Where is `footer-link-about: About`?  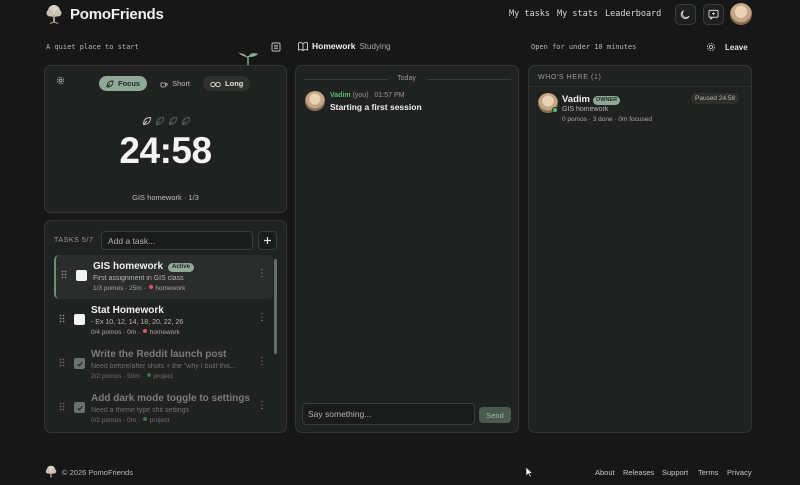 footer-link-about: About is located at coordinates (605, 472).